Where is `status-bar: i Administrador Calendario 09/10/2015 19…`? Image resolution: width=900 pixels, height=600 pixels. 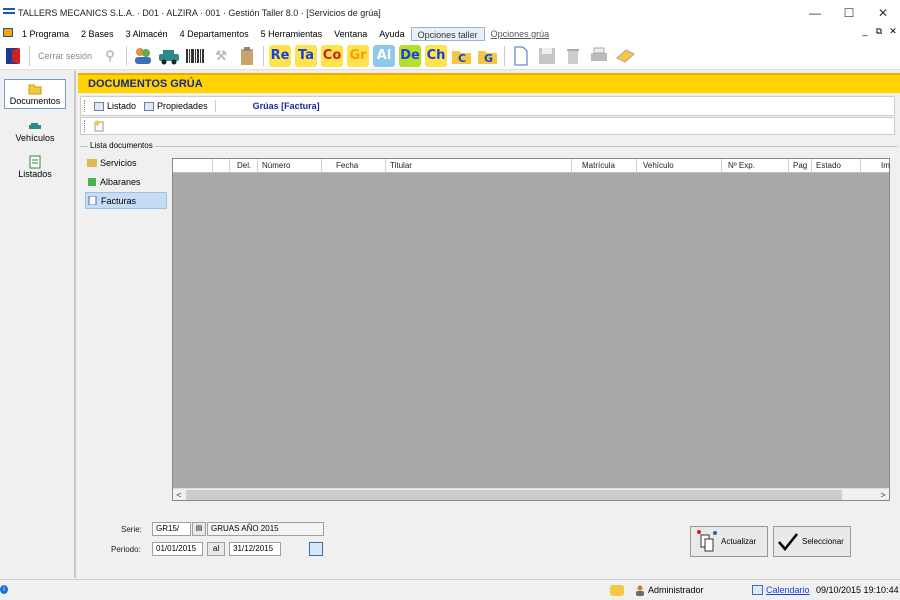
status-bar: i Administrador Calendario 09/10/2015 19… is located at coordinates (450, 589).